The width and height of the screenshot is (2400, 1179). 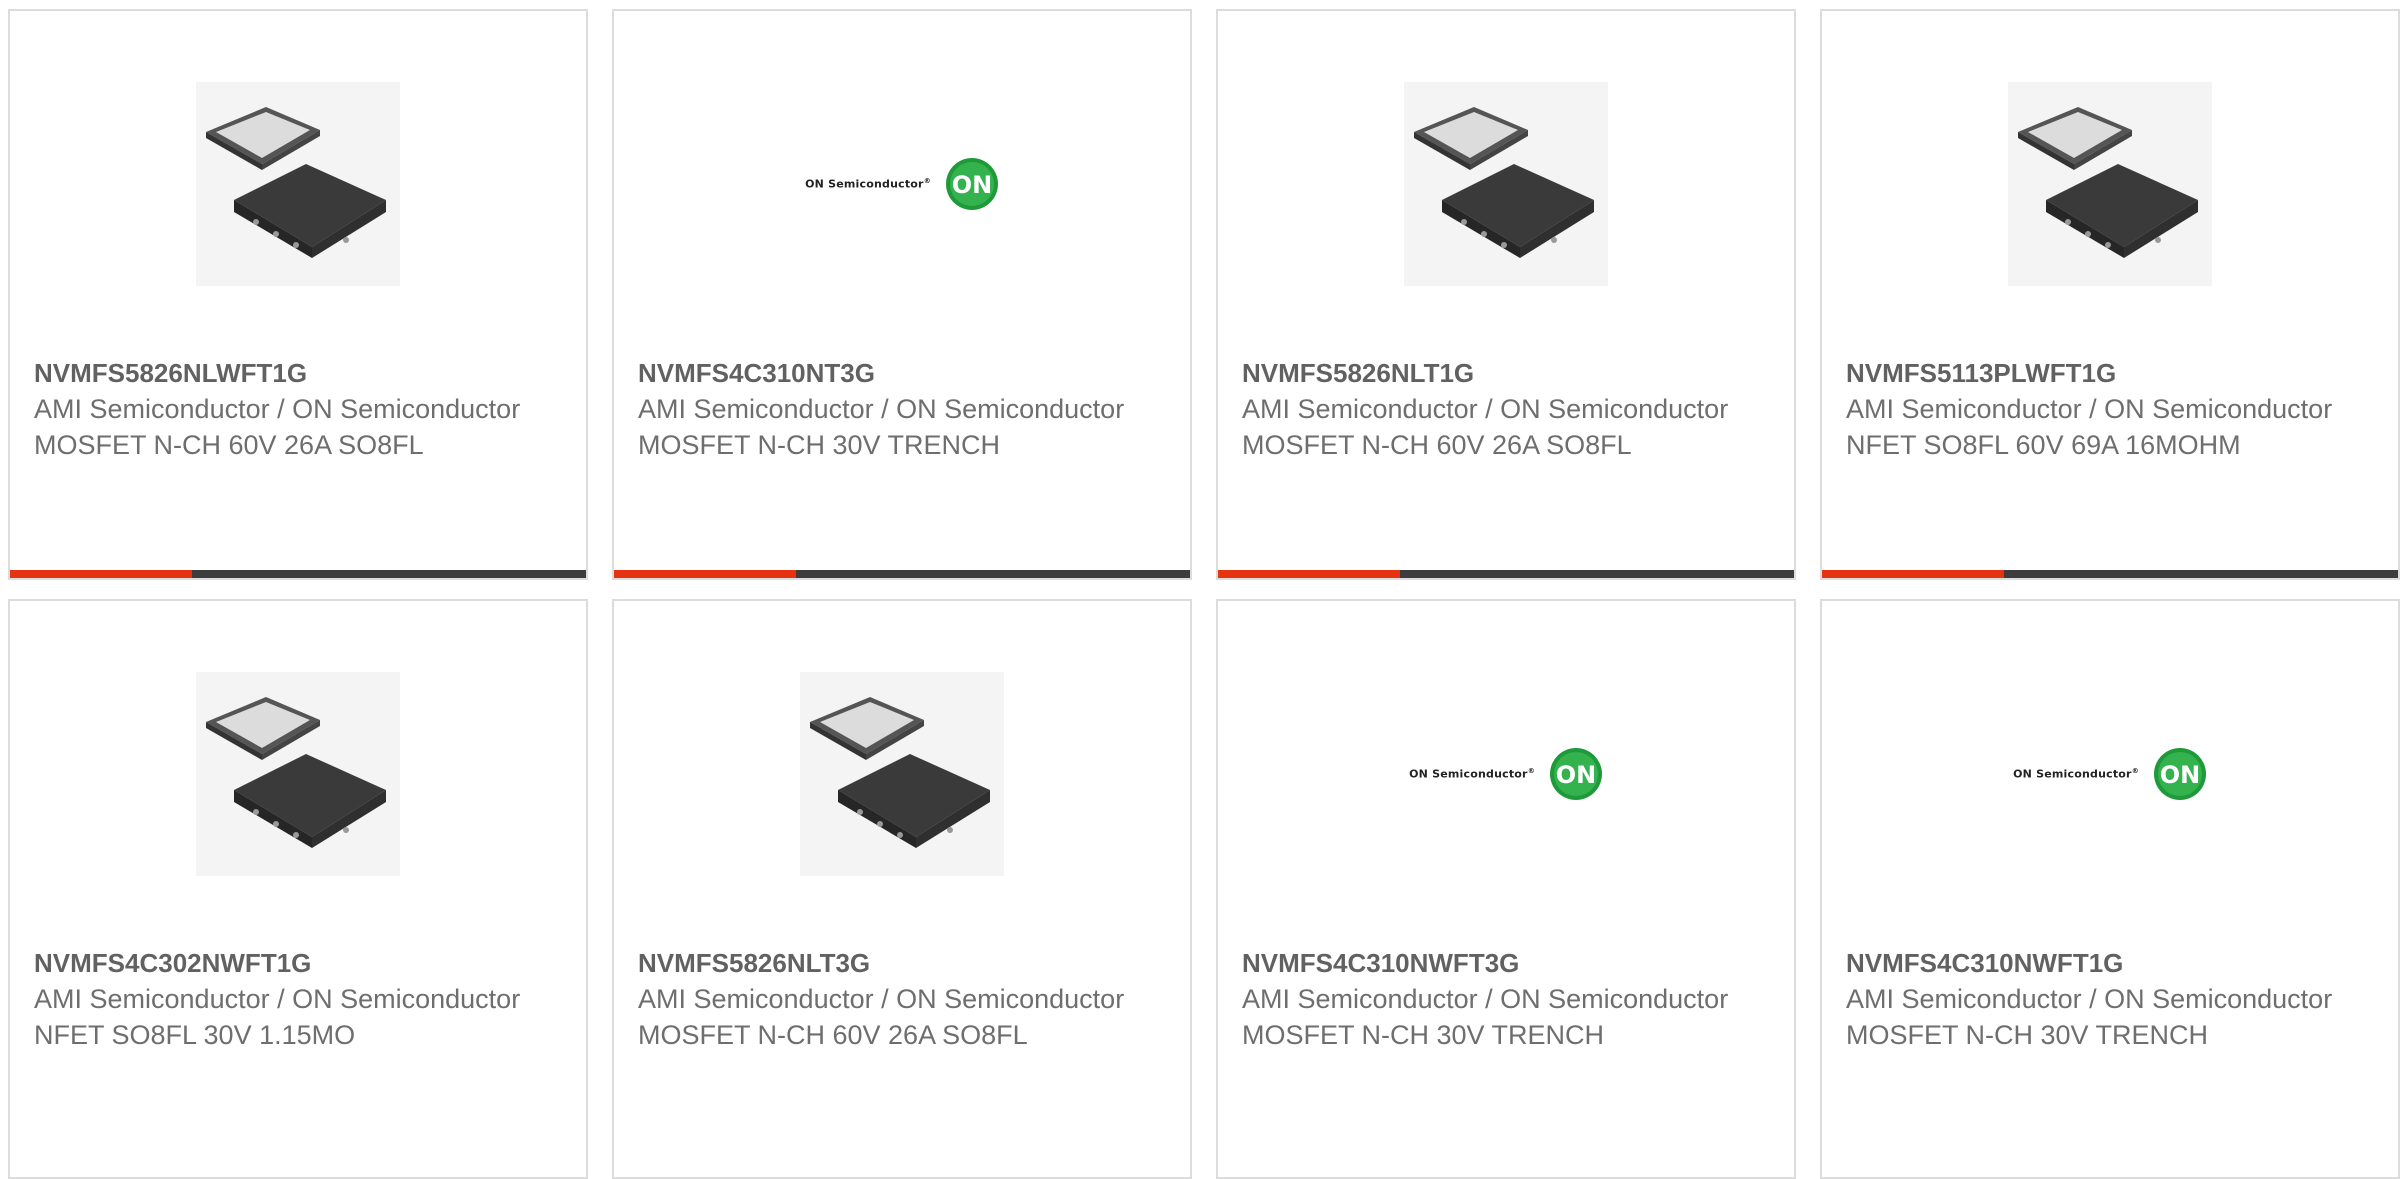 I want to click on product-description: NFET SO8FL 60V 69A 16MOHM, so click(x=2043, y=445).